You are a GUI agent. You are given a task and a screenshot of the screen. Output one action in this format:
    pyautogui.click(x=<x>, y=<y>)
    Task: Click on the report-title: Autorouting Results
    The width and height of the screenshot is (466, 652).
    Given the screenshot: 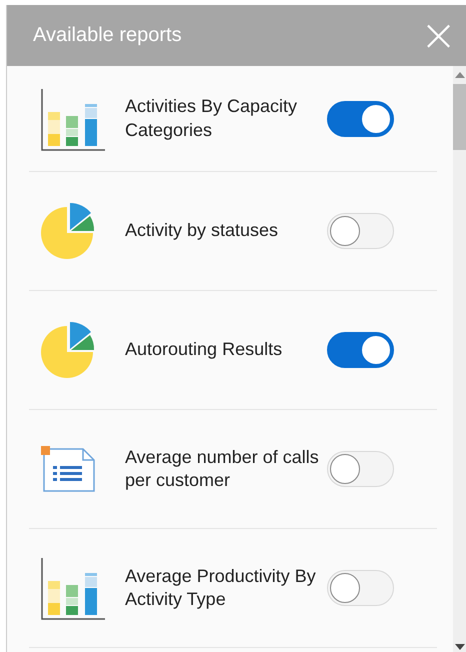 What is the action you would take?
    pyautogui.click(x=204, y=350)
    